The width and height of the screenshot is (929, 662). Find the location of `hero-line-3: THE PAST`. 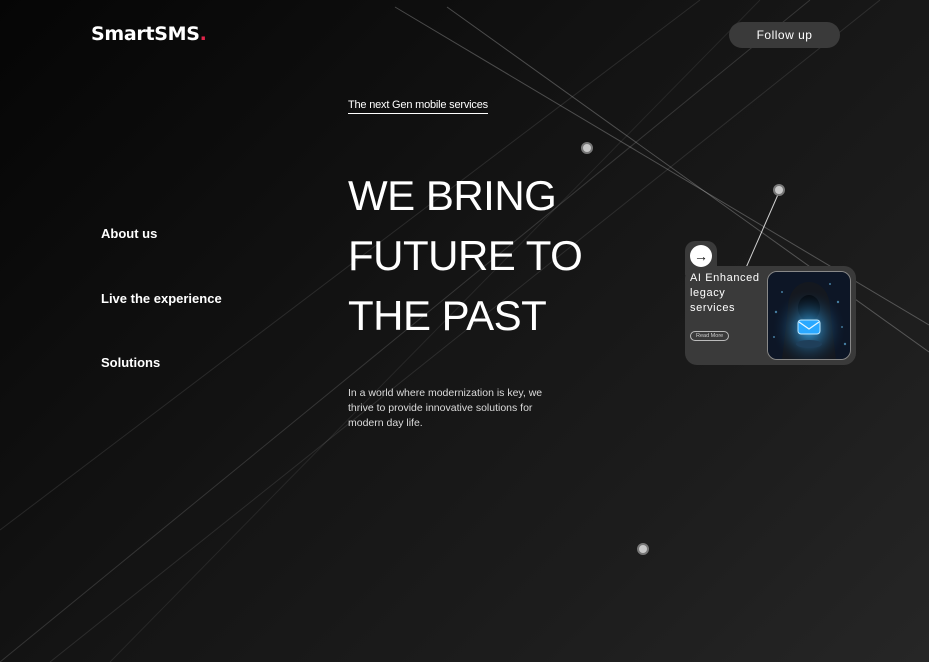

hero-line-3: THE PAST is located at coordinates (447, 315).